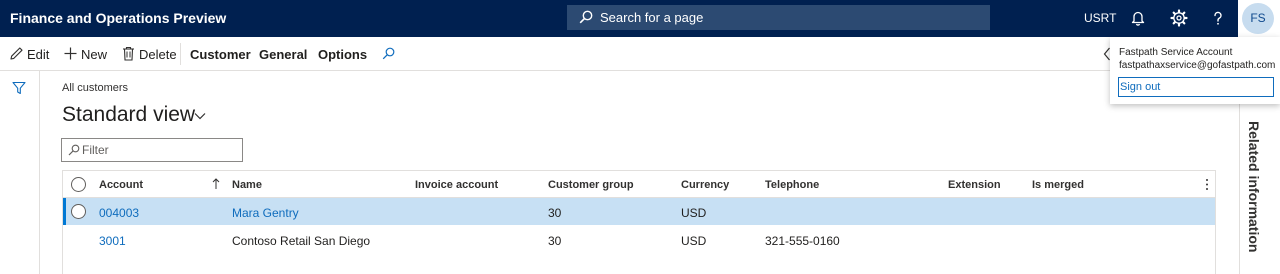 The width and height of the screenshot is (1280, 274). Describe the element at coordinates (301, 241) in the screenshot. I see `cell-name: Contoso Retail San Diego` at that location.